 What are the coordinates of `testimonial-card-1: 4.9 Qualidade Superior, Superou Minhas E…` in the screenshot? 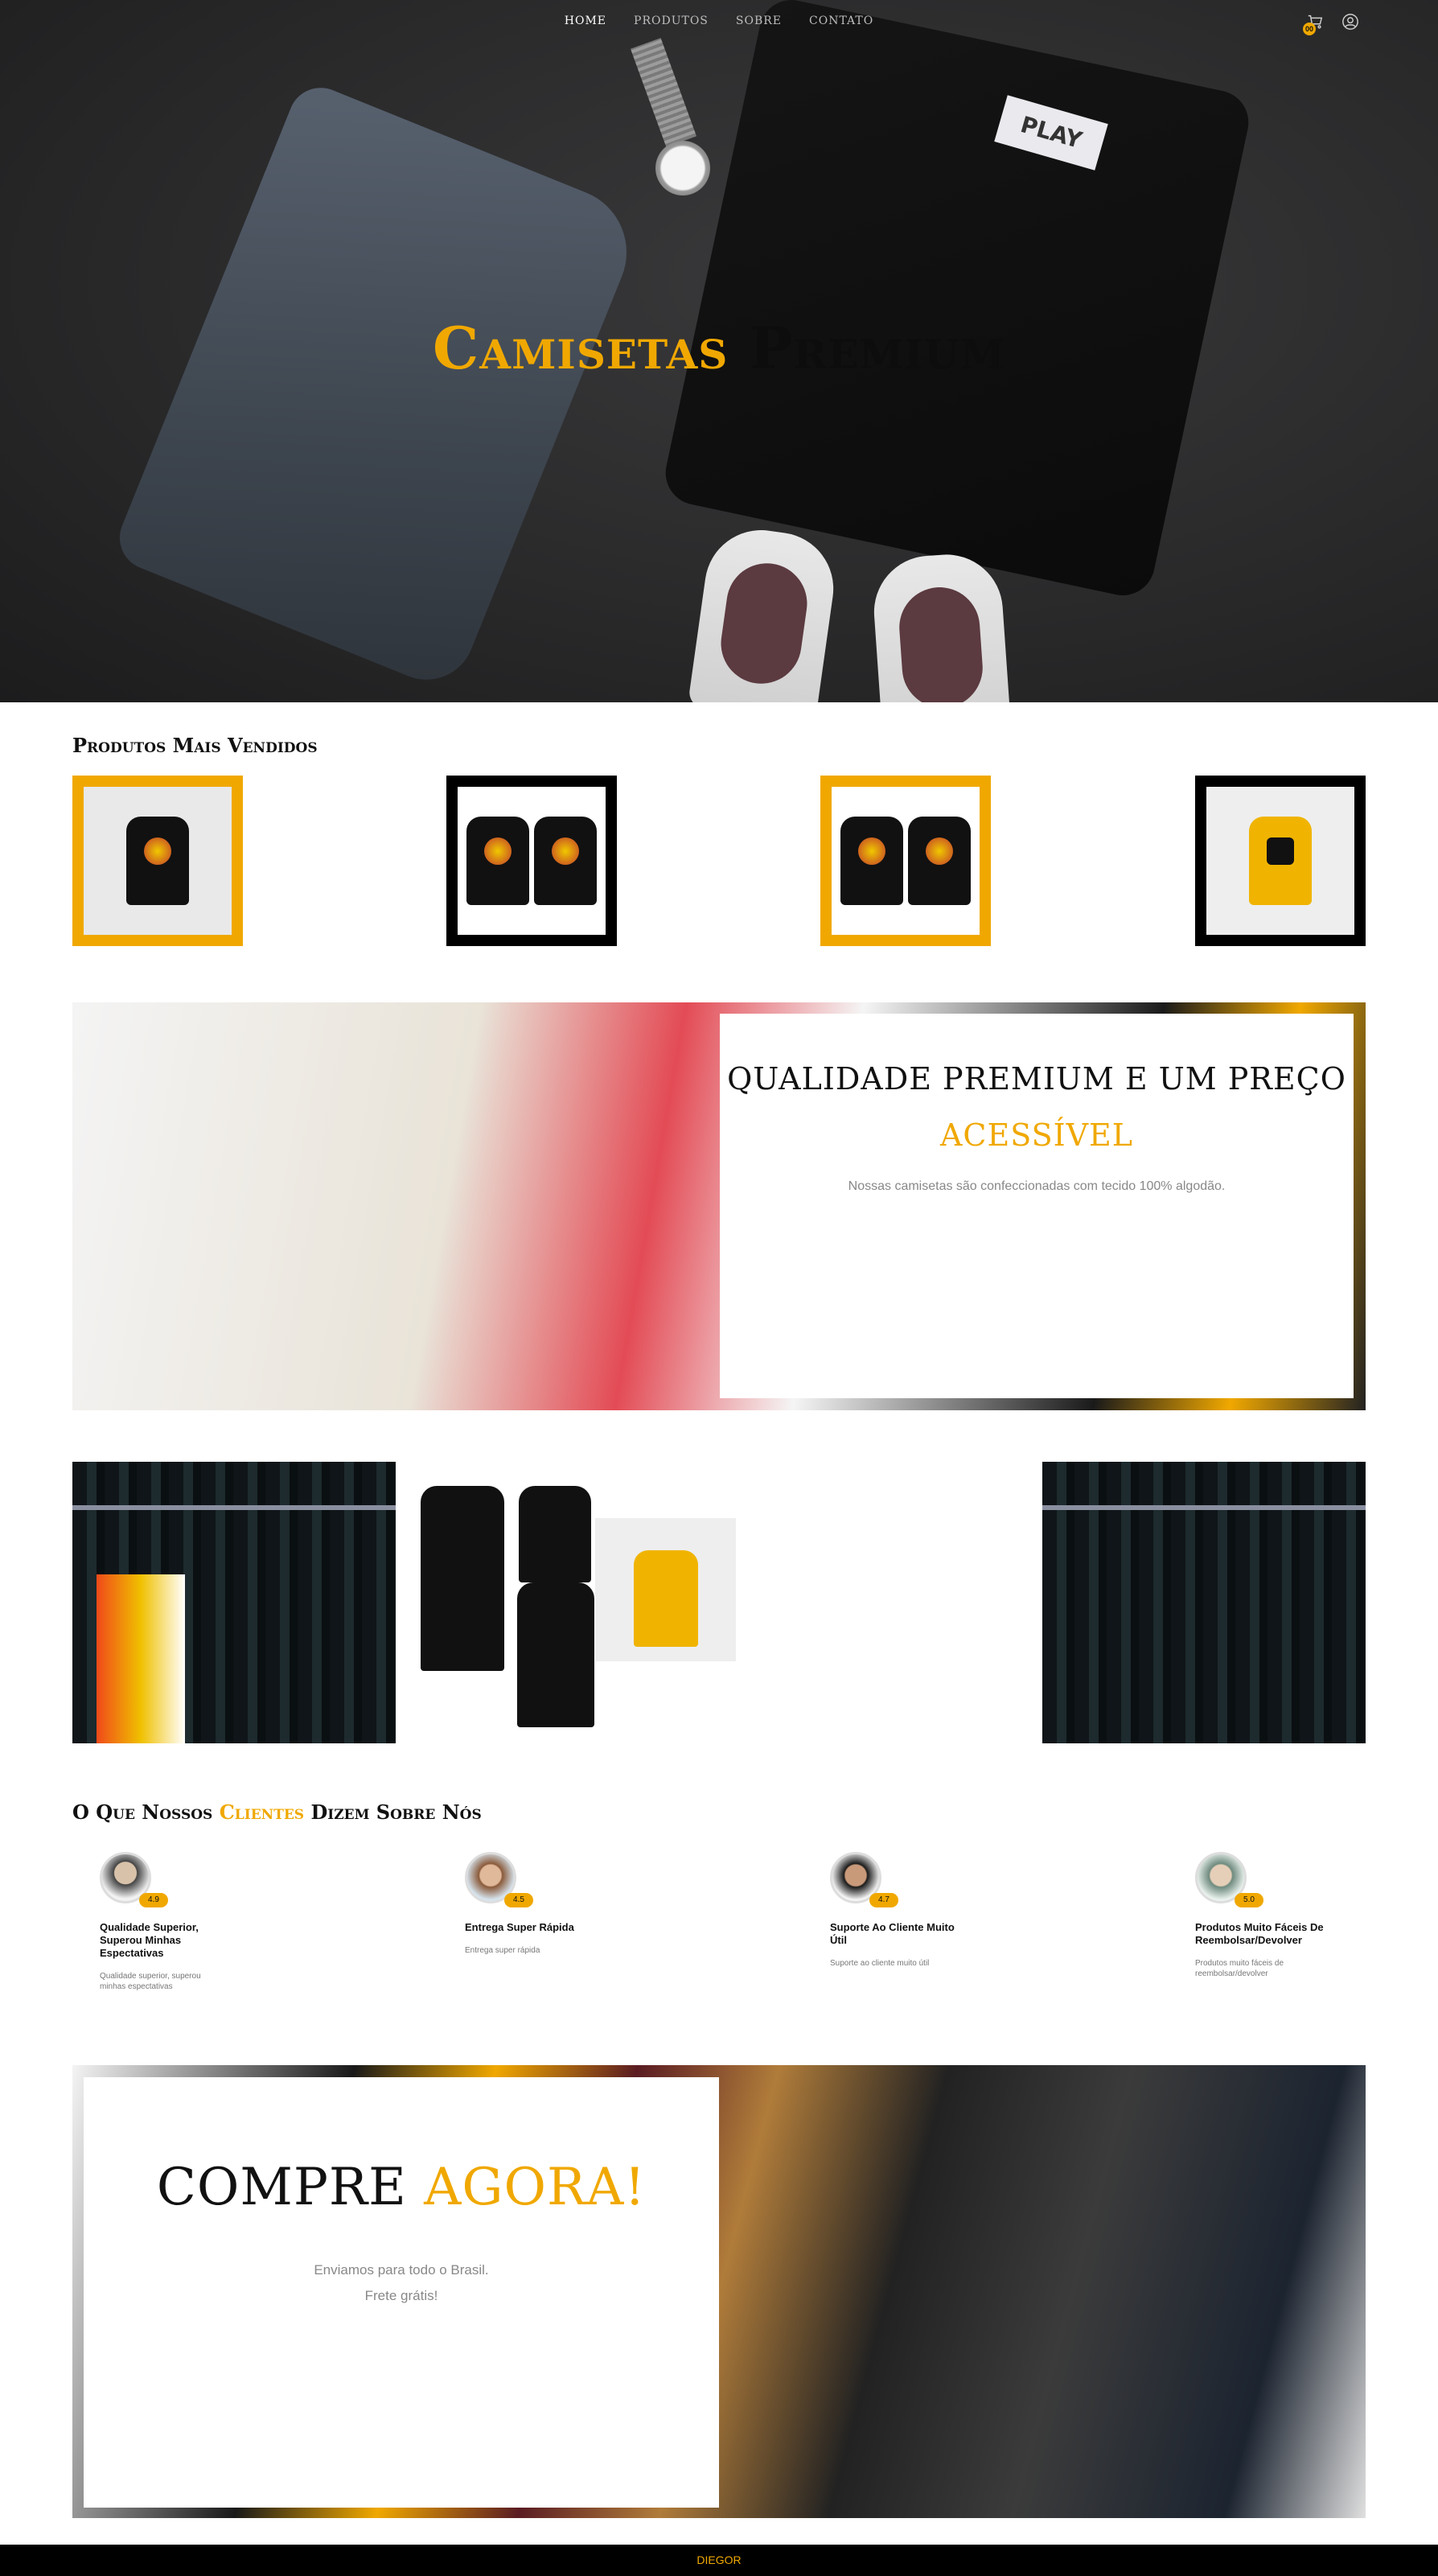 It's located at (145, 1922).